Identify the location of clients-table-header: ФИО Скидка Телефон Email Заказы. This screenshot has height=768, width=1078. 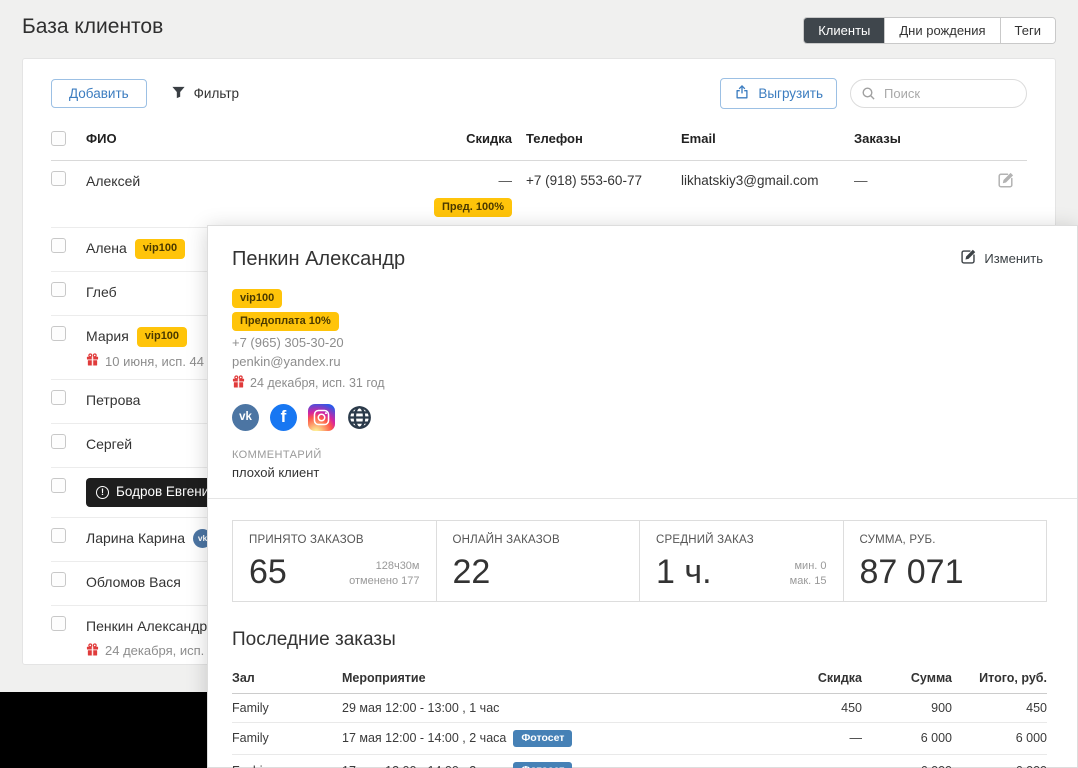
(539, 141).